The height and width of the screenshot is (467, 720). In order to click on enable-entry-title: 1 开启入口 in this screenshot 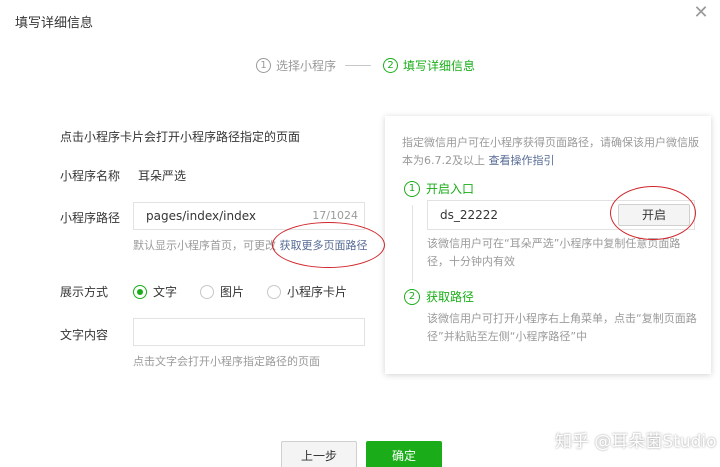, I will do `click(439, 188)`.